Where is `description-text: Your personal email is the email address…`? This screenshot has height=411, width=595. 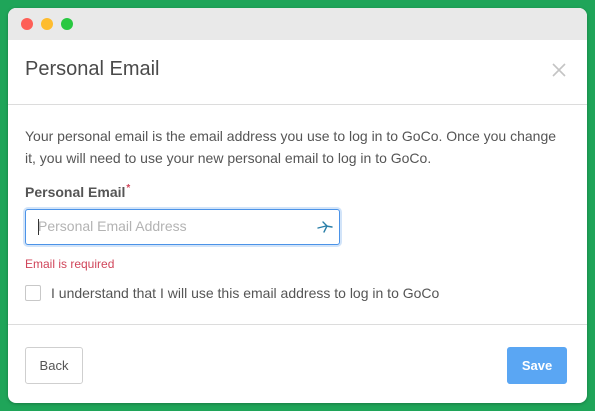
description-text: Your personal email is the email address… is located at coordinates (291, 147).